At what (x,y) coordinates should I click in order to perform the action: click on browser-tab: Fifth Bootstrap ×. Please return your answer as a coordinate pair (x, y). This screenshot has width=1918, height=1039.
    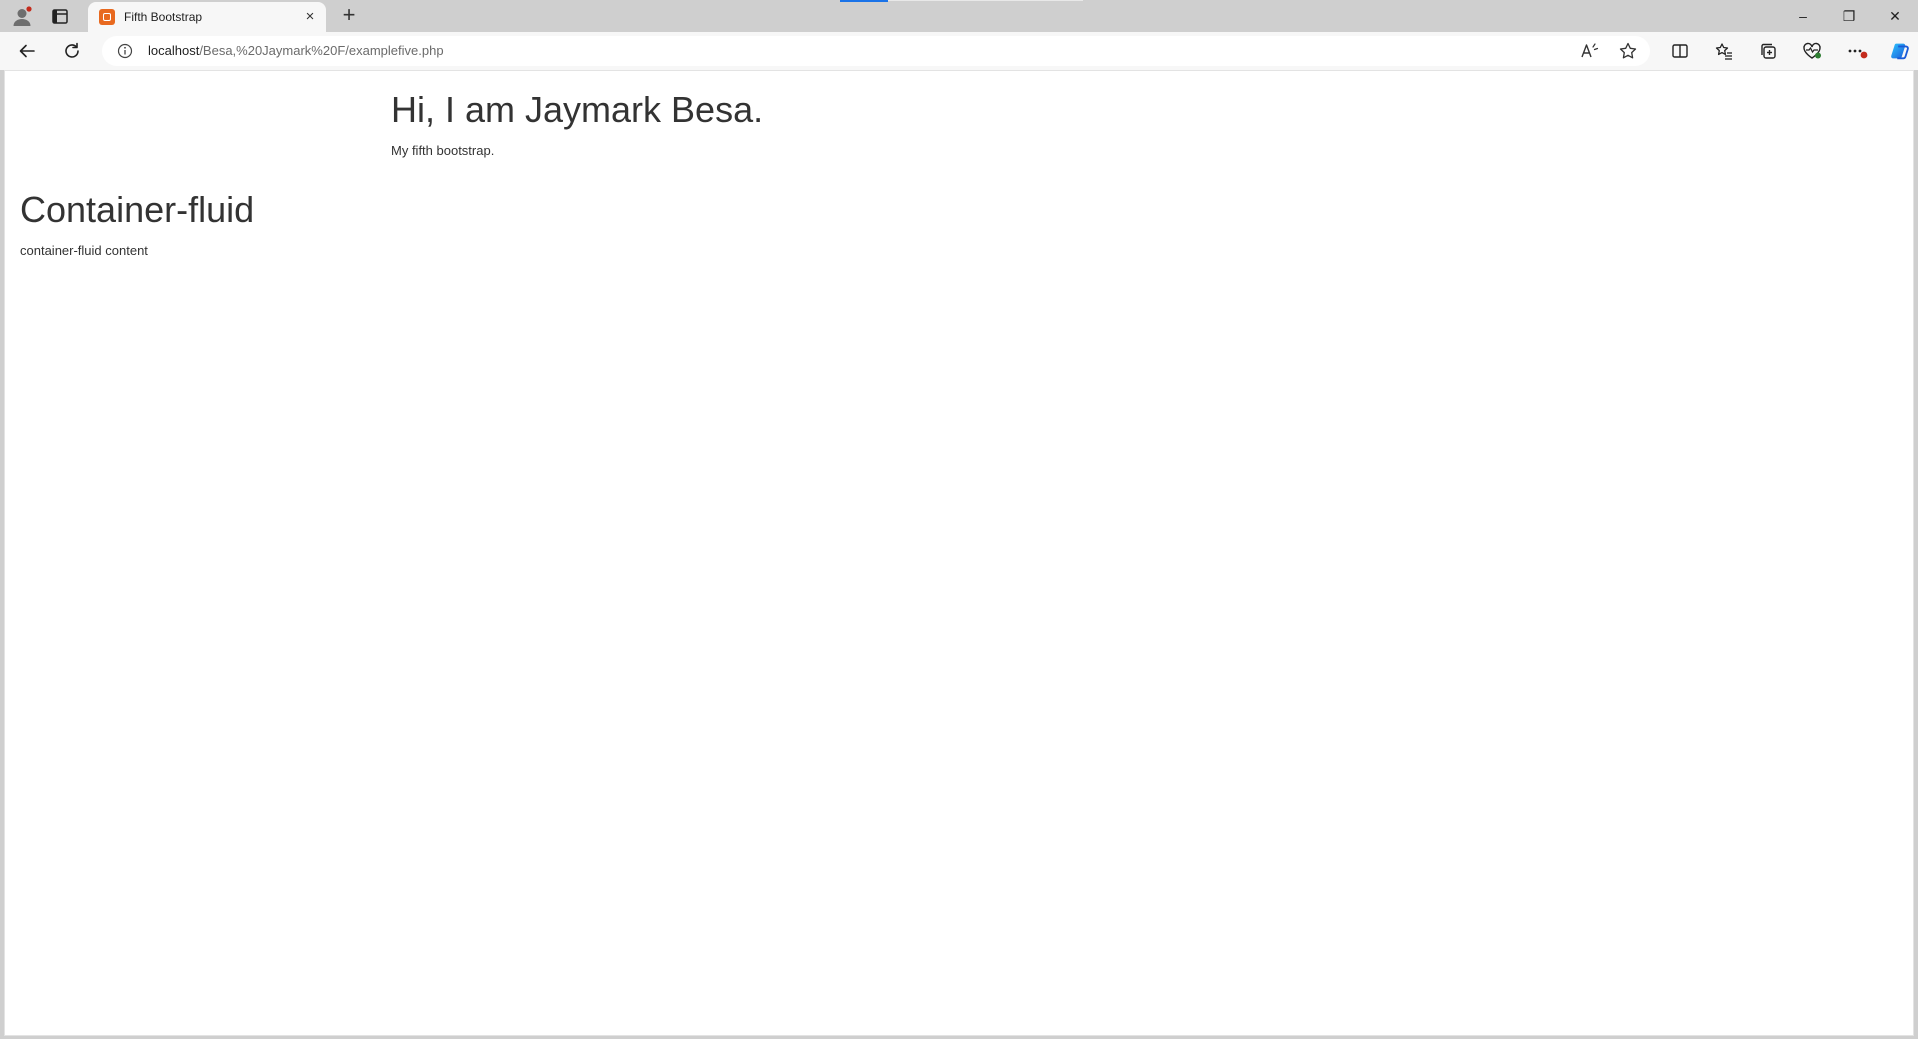
    Looking at the image, I should click on (207, 17).